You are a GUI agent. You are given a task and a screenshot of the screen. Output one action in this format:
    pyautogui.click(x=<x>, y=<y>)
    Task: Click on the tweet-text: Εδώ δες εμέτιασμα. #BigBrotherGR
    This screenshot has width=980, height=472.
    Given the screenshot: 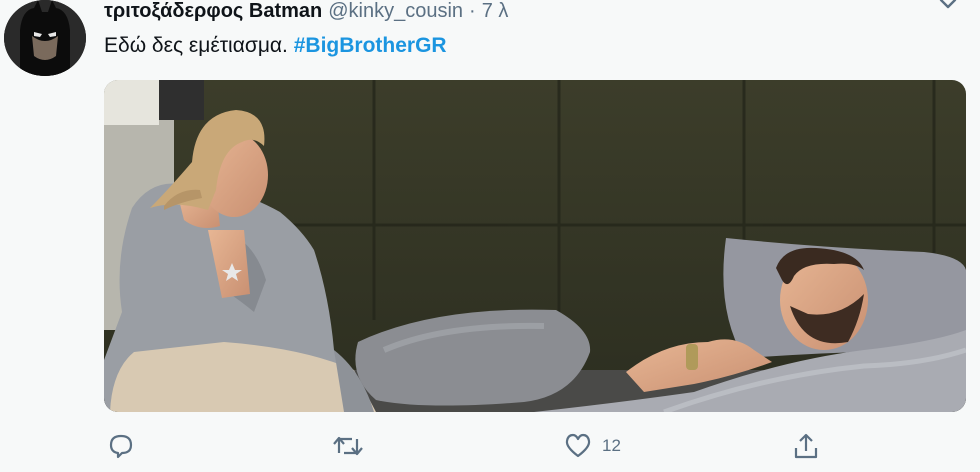 What is the action you would take?
    pyautogui.click(x=275, y=46)
    